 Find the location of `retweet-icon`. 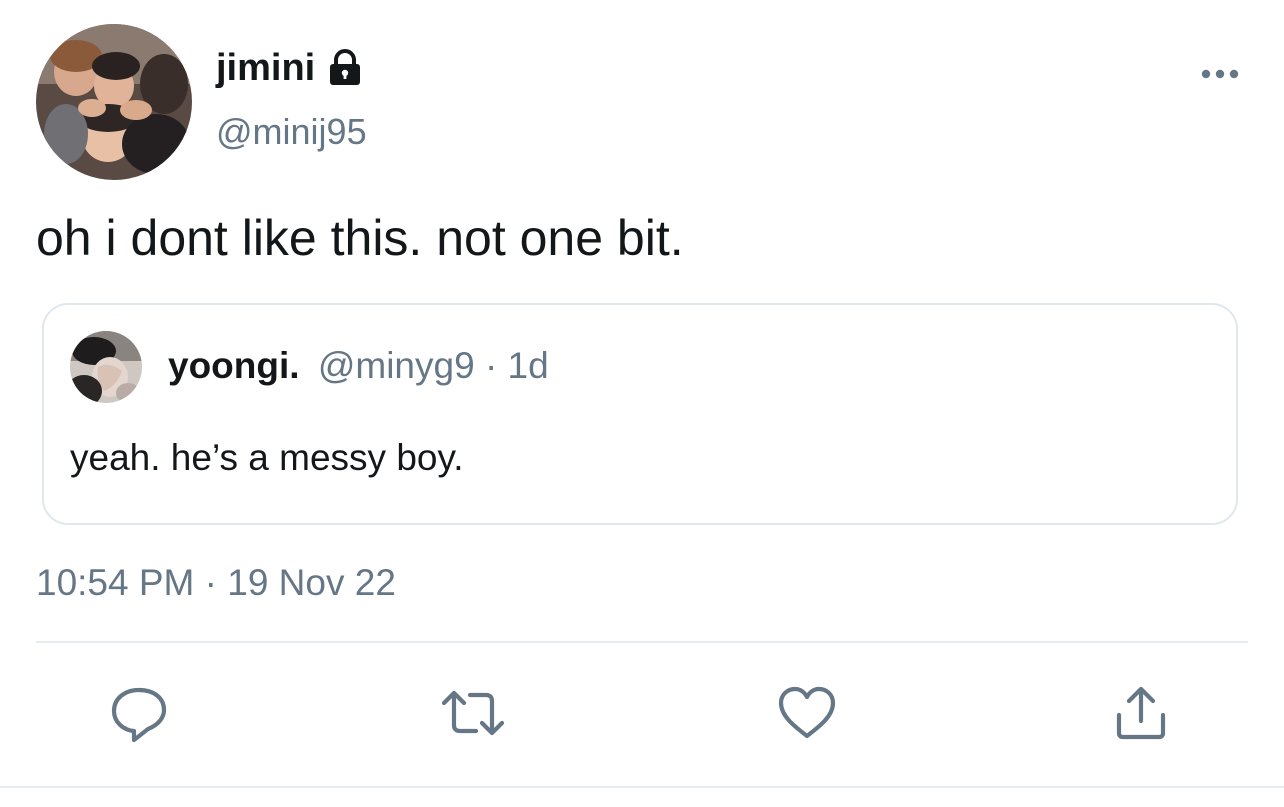

retweet-icon is located at coordinates (473, 715).